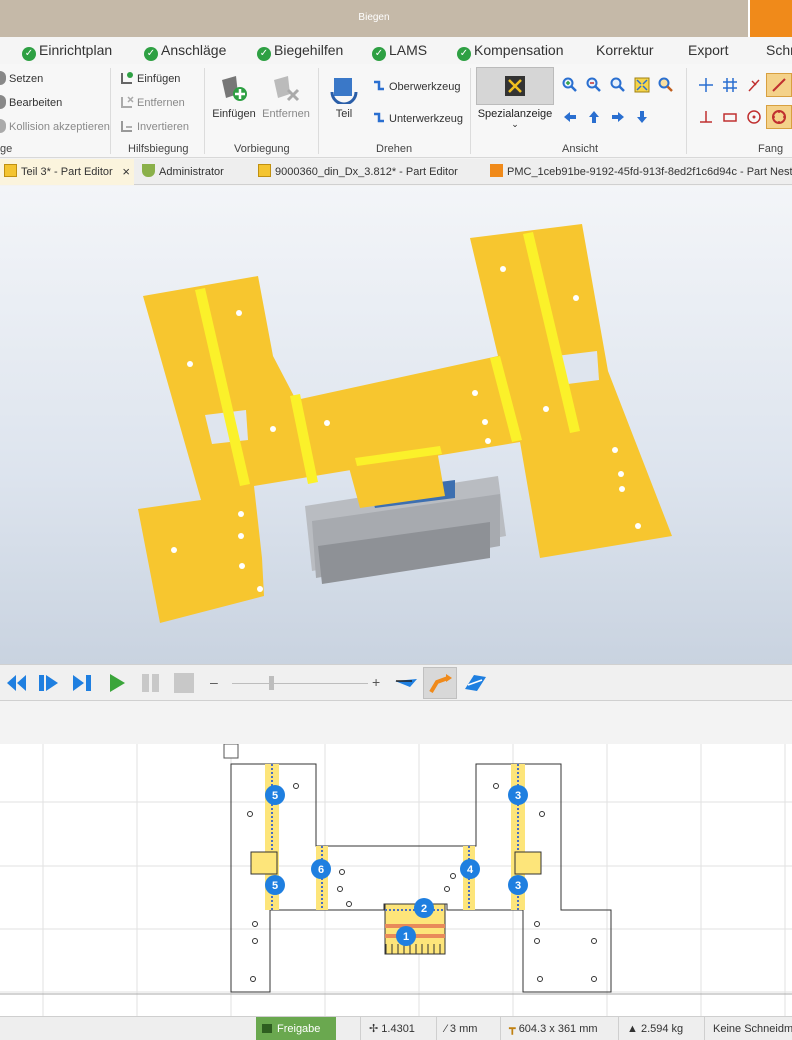  What do you see at coordinates (379, 85) in the screenshot?
I see `rotate-upper-tool-icon` at bounding box center [379, 85].